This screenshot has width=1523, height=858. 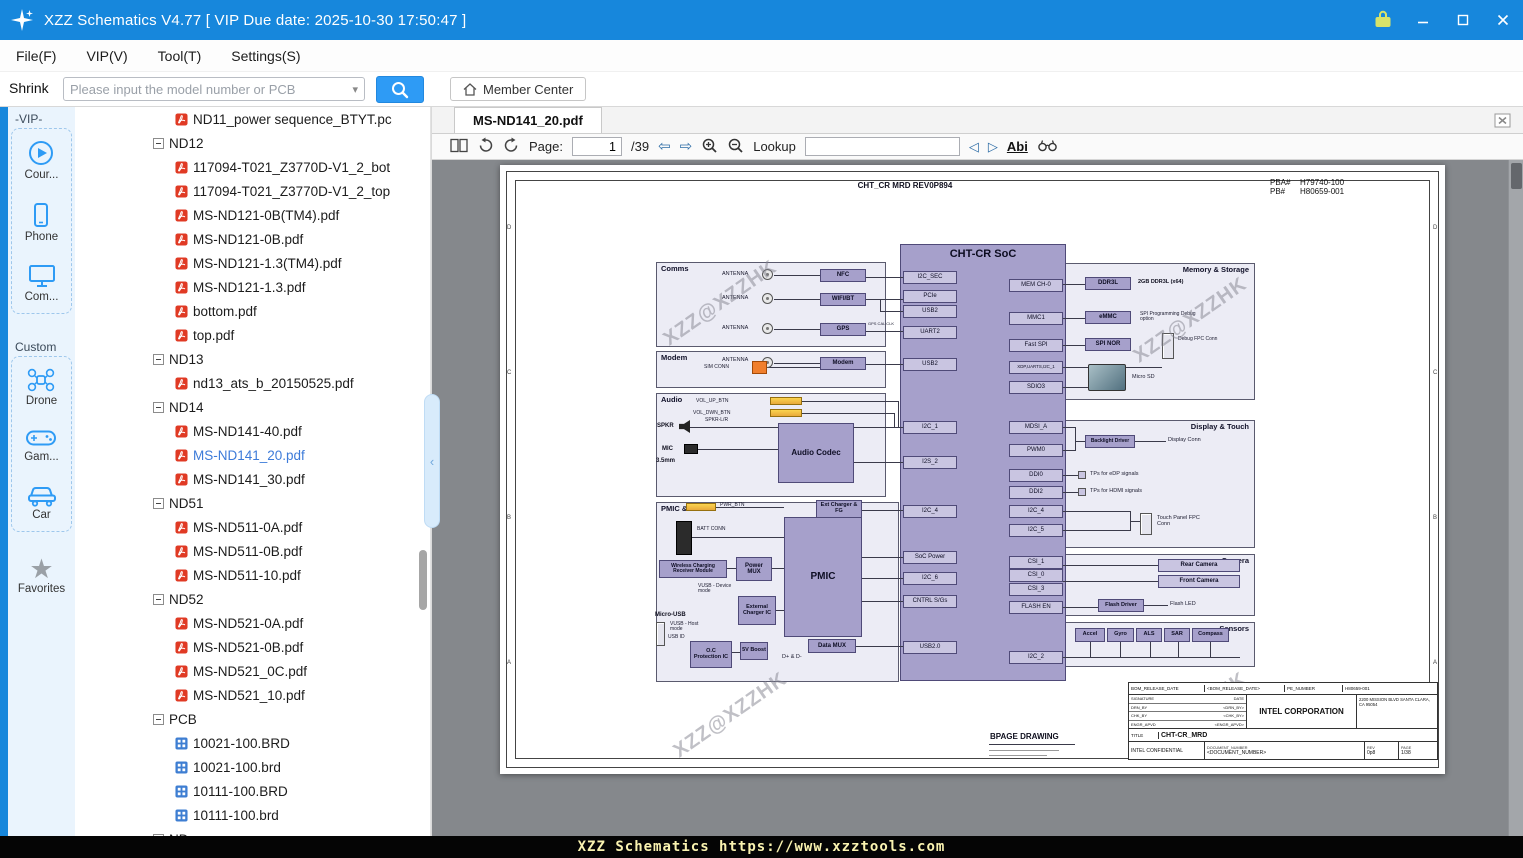 I want to click on scrollbar-thumb, so click(x=1516, y=176).